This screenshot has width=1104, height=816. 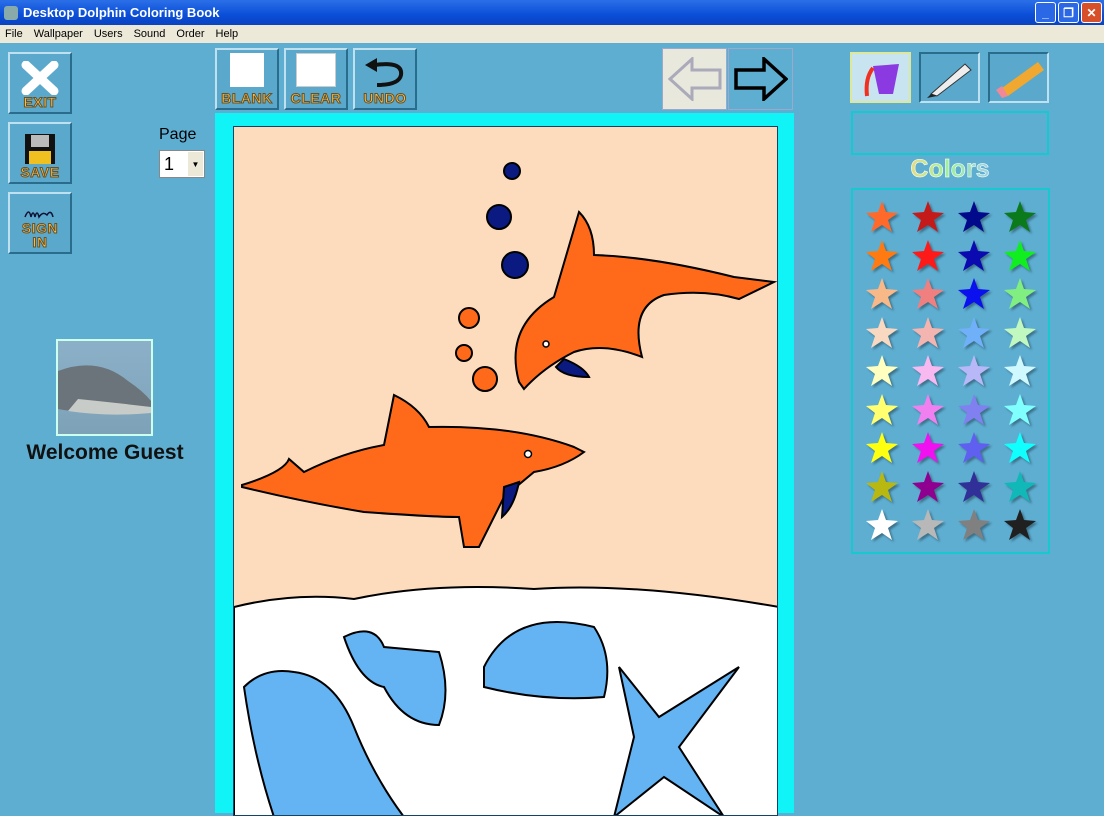 What do you see at coordinates (190, 34) in the screenshot?
I see `menu-order: Order` at bounding box center [190, 34].